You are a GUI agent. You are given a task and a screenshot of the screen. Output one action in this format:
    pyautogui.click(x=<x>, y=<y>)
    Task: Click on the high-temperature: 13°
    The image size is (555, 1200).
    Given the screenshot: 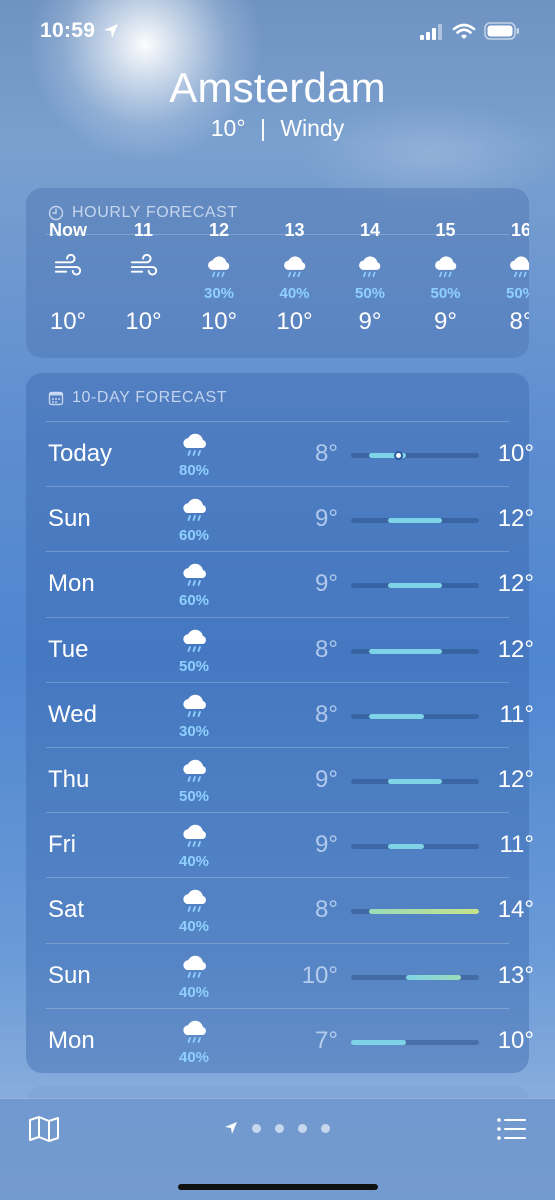 What is the action you would take?
    pyautogui.click(x=515, y=975)
    